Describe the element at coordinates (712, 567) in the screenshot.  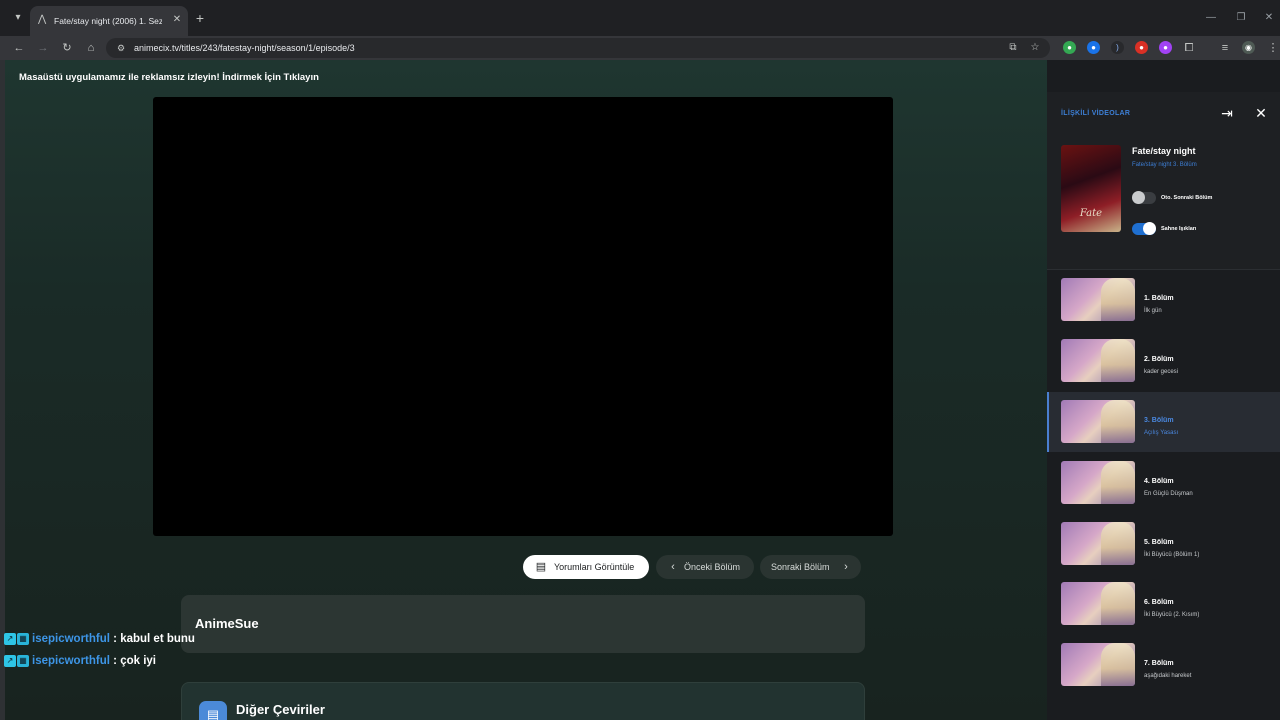
I see `previous-episode-label: Önceki Bölüm` at that location.